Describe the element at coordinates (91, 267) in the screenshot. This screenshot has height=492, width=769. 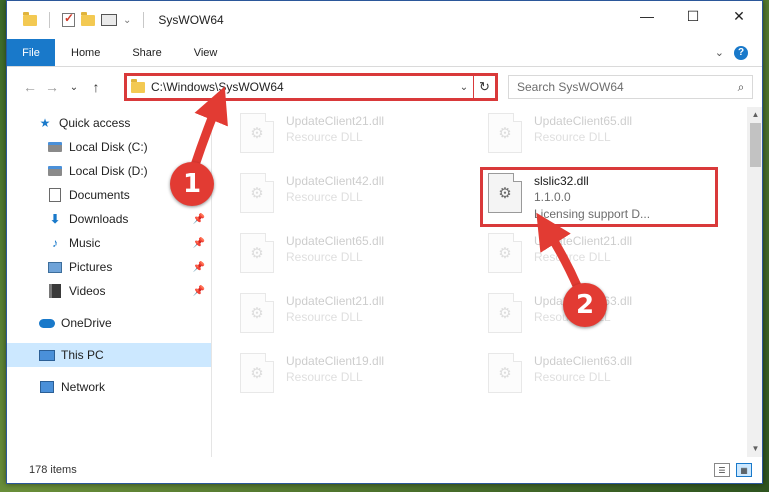
I see `sidebar-item-label: Pictures` at that location.